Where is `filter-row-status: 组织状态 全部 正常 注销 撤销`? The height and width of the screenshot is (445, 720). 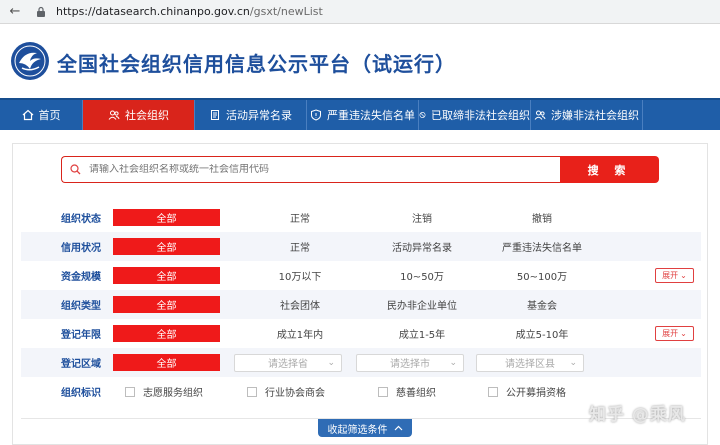
filter-row-status: 组织状态 全部 正常 注销 撤销 is located at coordinates (361, 217).